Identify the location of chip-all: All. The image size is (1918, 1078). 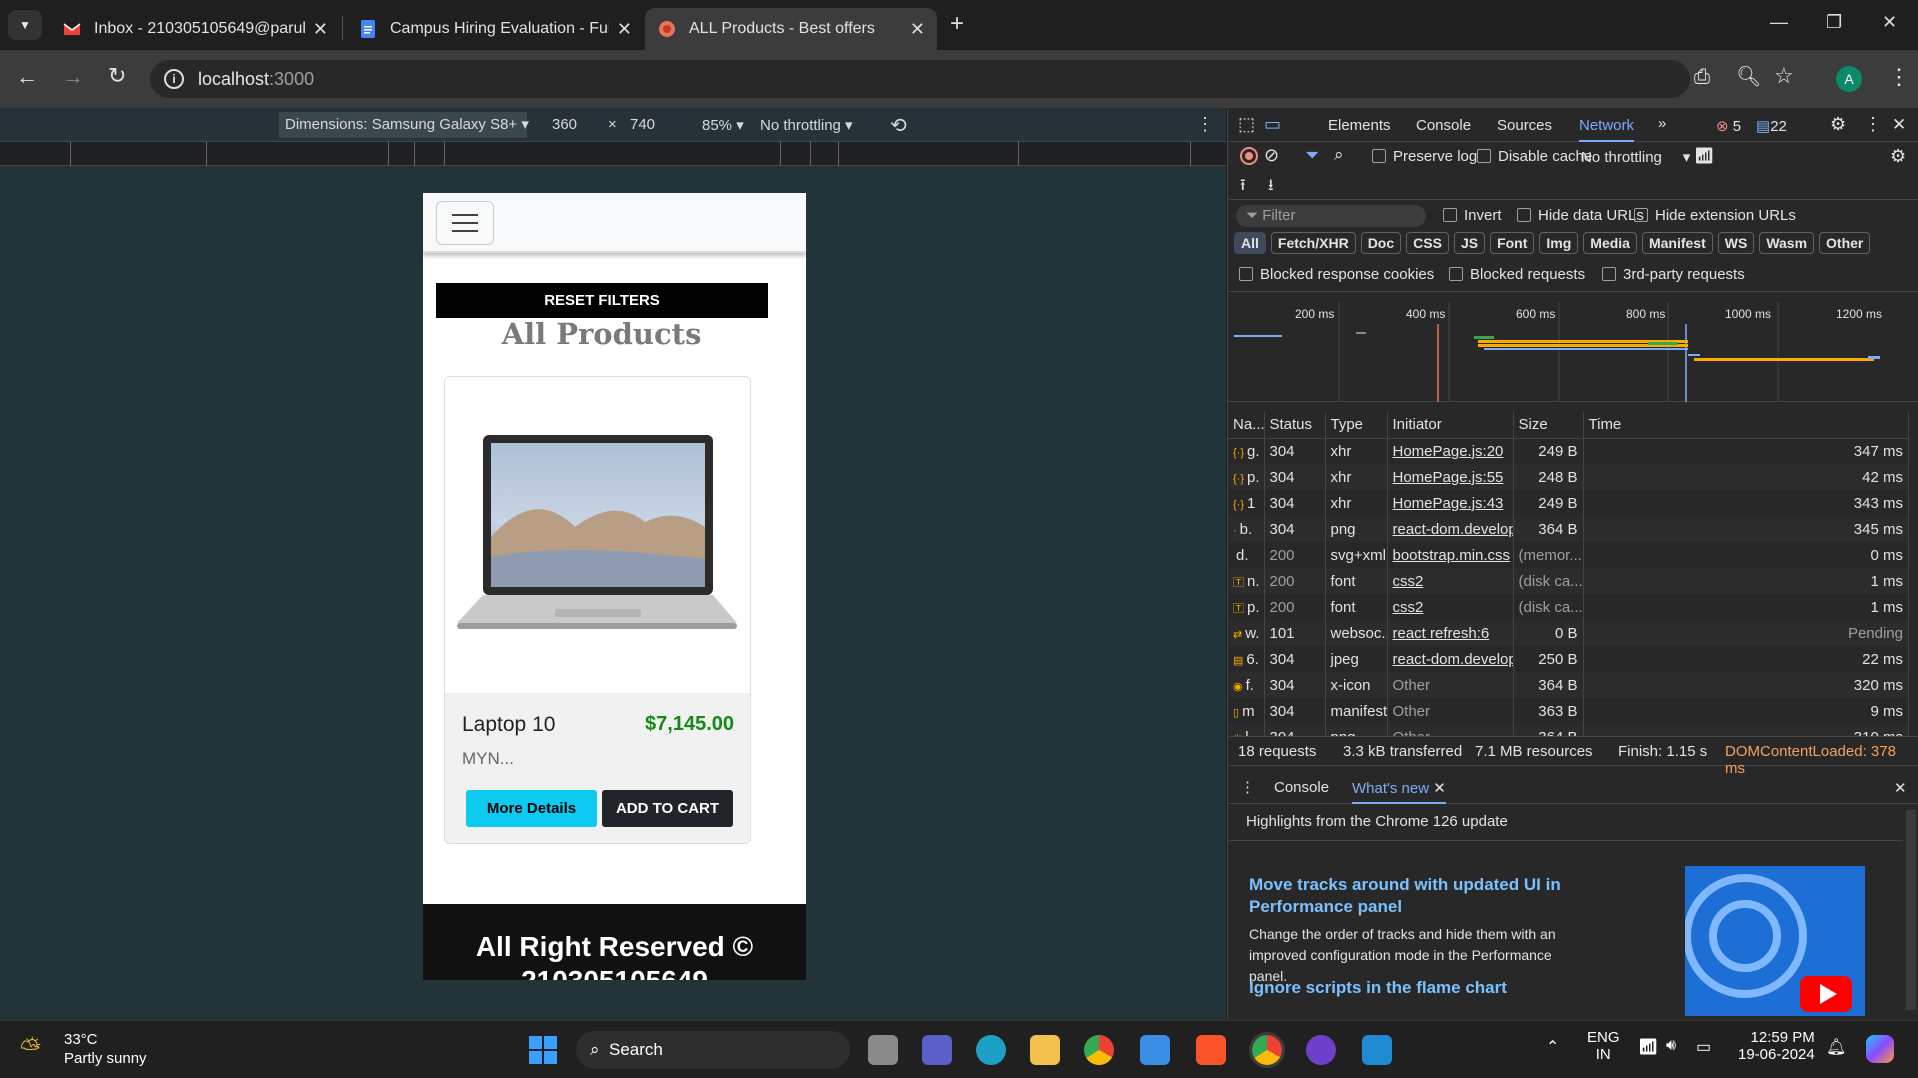
(1250, 243).